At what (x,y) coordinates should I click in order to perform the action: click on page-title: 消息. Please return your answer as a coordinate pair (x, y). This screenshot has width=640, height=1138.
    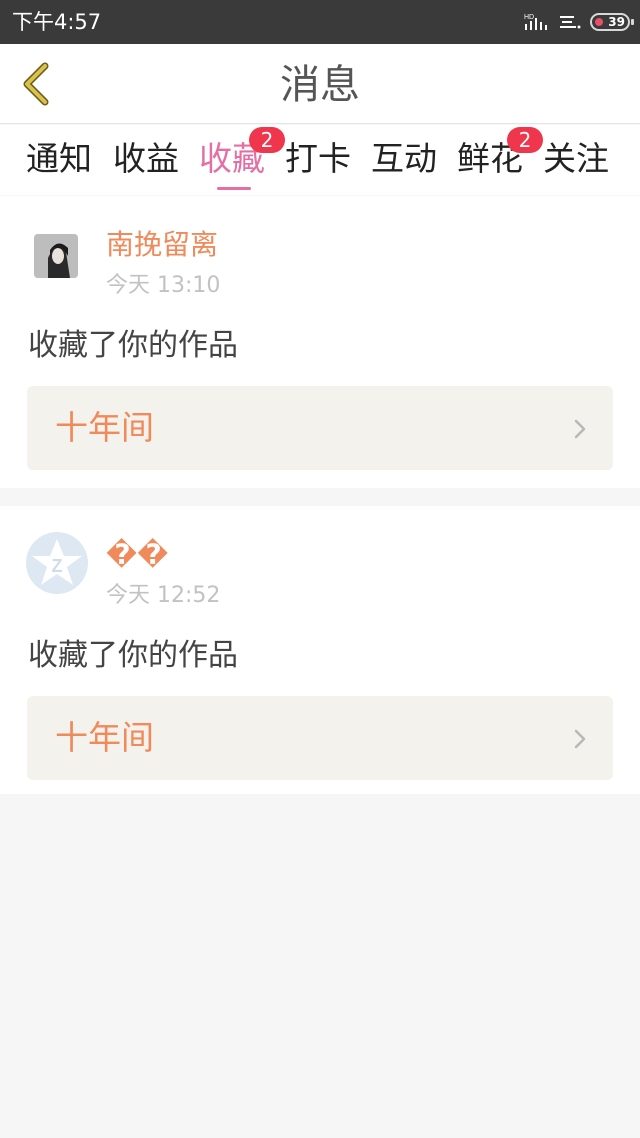
    Looking at the image, I should click on (320, 85).